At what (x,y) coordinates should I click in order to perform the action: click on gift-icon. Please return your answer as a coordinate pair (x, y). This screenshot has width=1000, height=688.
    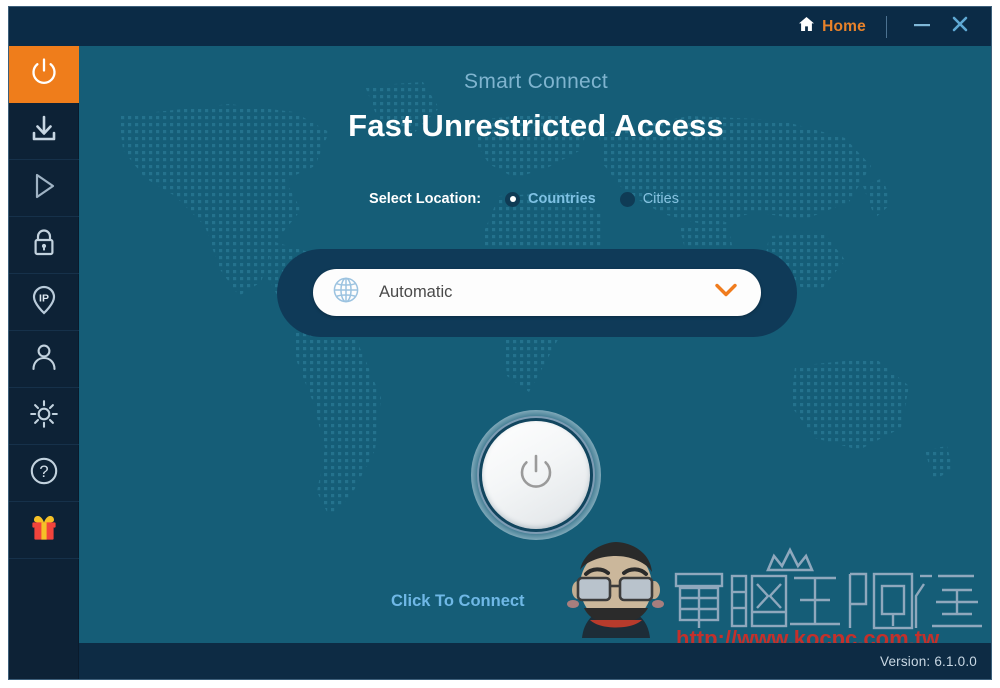
    Looking at the image, I should click on (44, 530).